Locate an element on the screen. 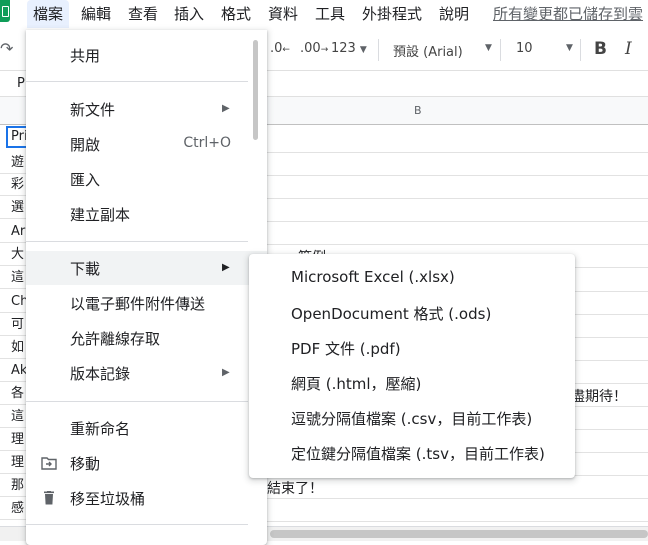 The image size is (648, 545). decrease-decimal-button: .0← is located at coordinates (280, 48).